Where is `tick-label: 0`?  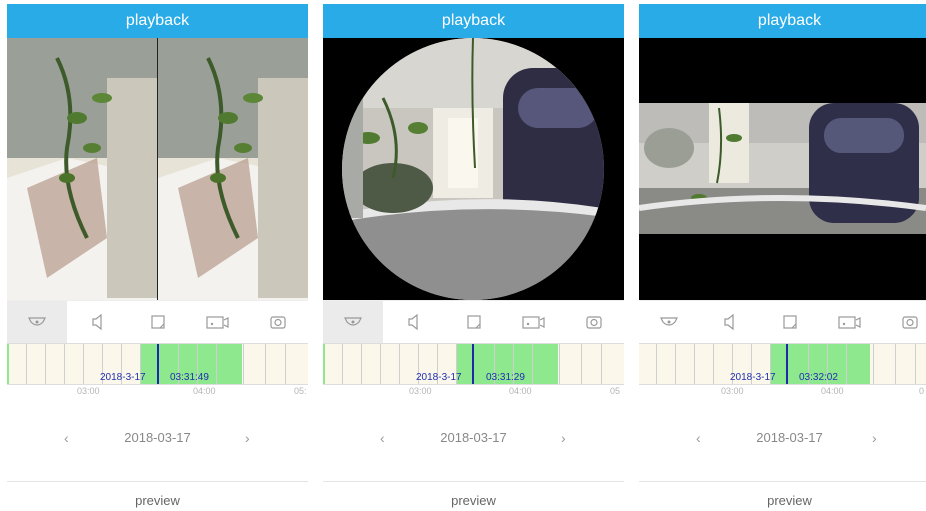 tick-label: 0 is located at coordinates (922, 391).